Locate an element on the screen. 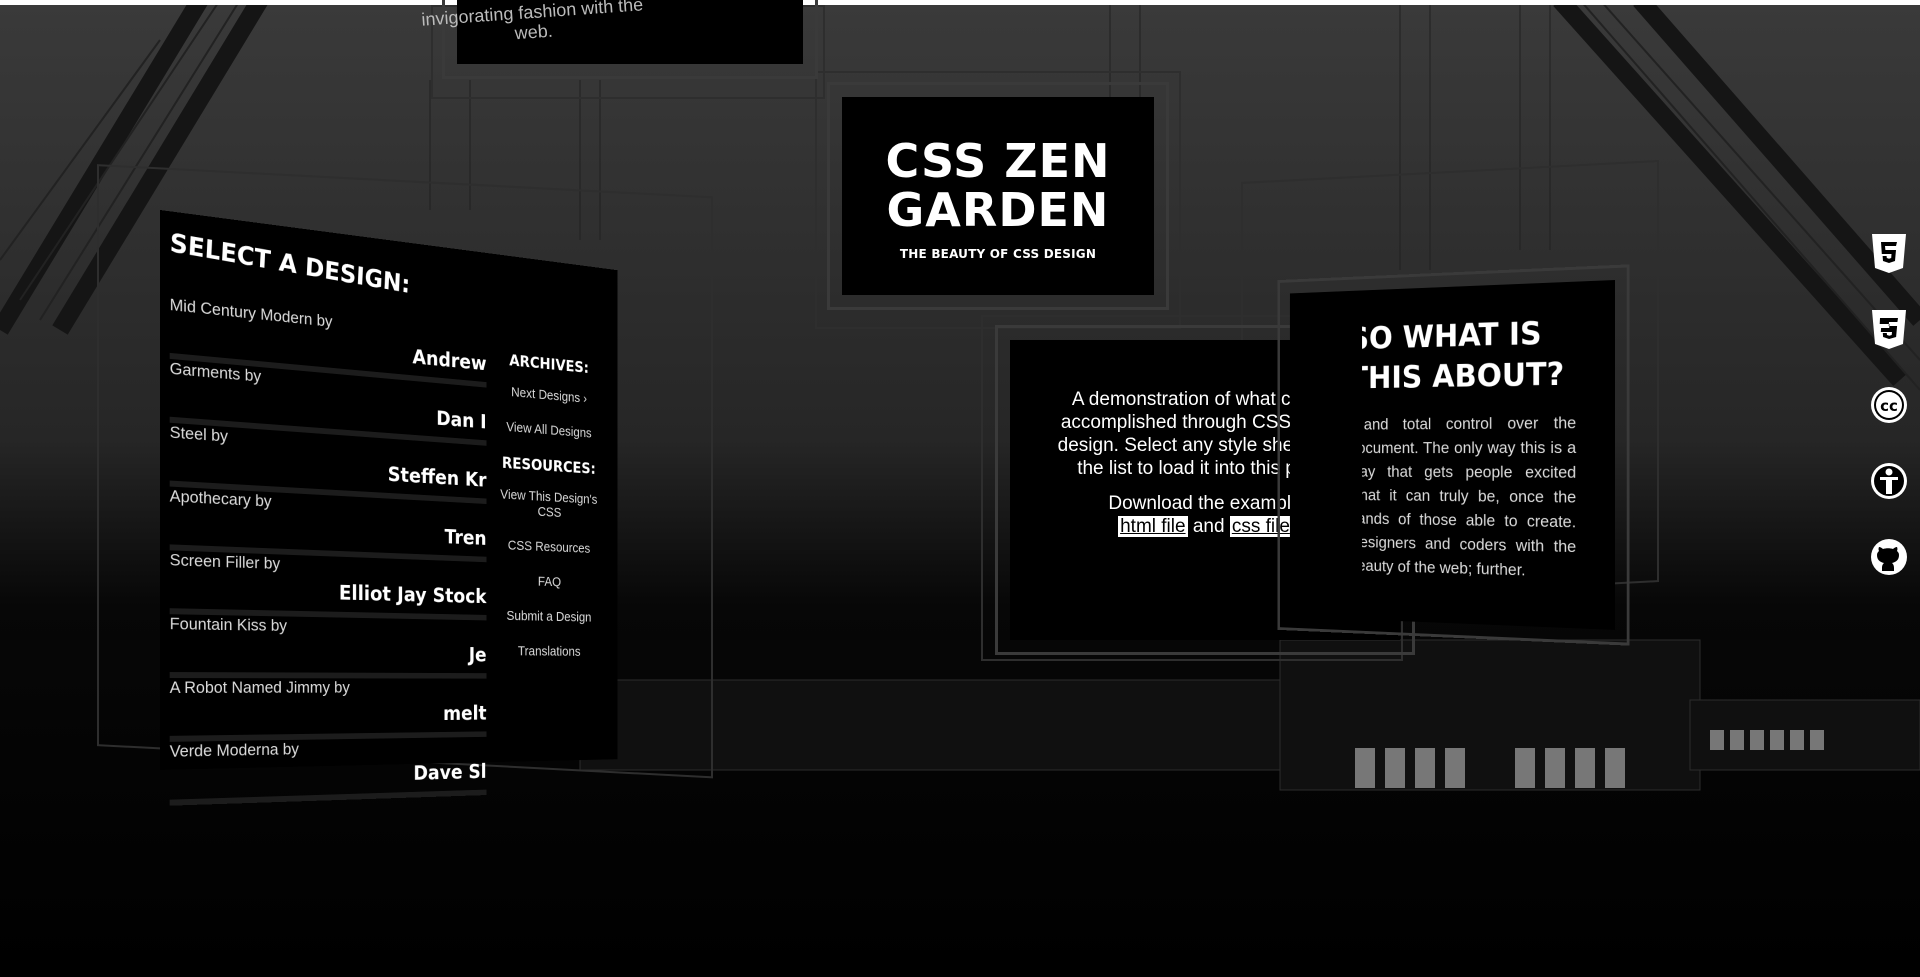 The image size is (1920, 977). about-panel-overlap is located at coordinates (1349, 455).